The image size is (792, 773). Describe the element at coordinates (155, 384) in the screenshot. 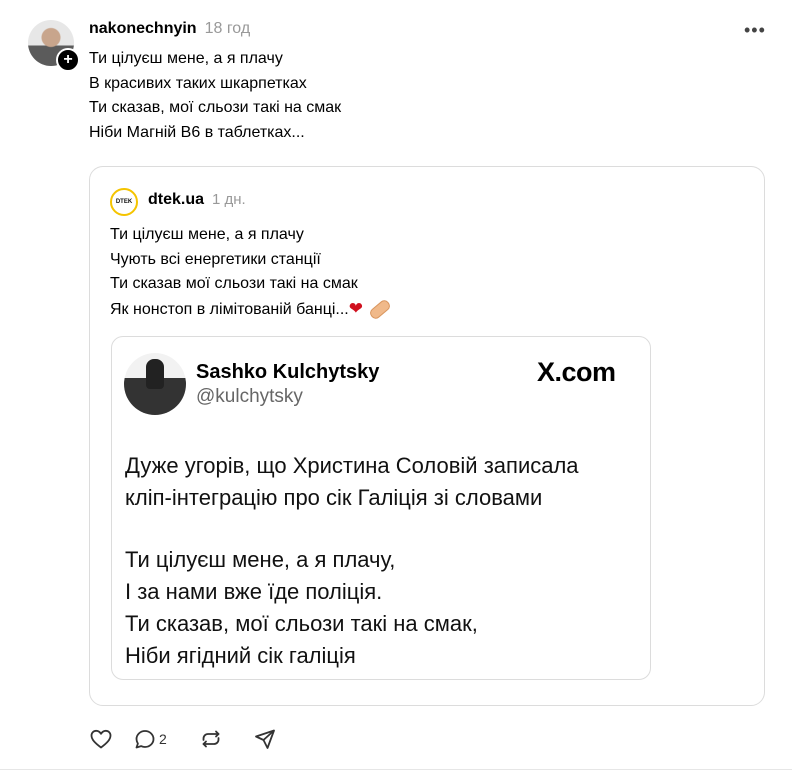

I see `tweet-author-avatar` at that location.